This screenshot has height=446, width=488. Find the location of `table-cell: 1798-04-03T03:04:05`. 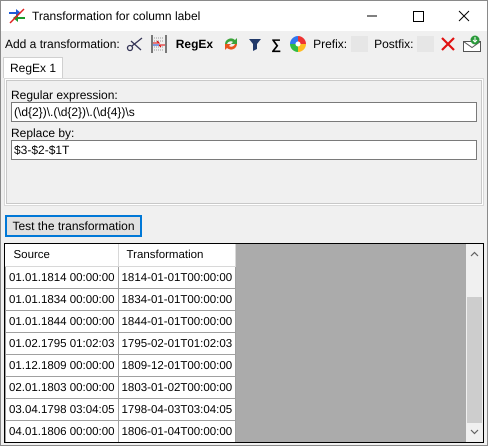

table-cell: 1798-04-03T03:04:05 is located at coordinates (177, 409).